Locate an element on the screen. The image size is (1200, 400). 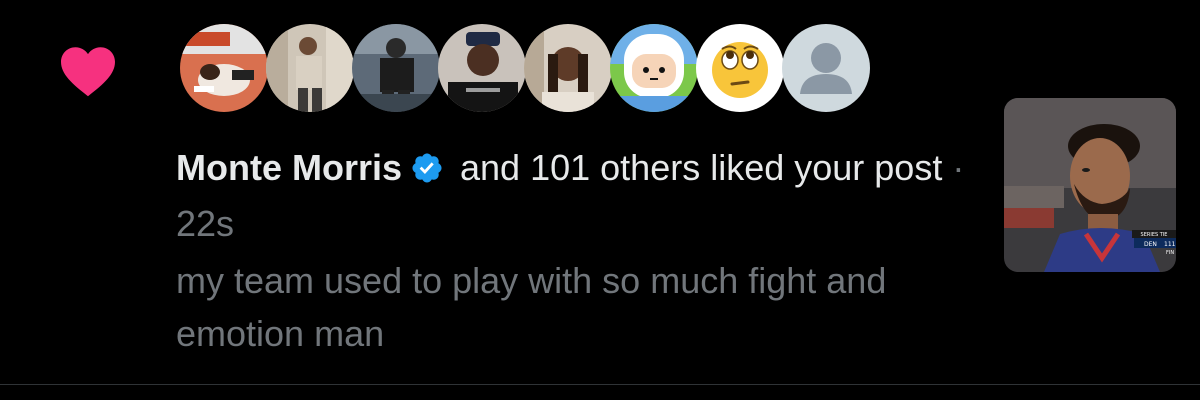
post-media-thumbnail: SERIES TIE DEN 111 FIN is located at coordinates (1090, 185).